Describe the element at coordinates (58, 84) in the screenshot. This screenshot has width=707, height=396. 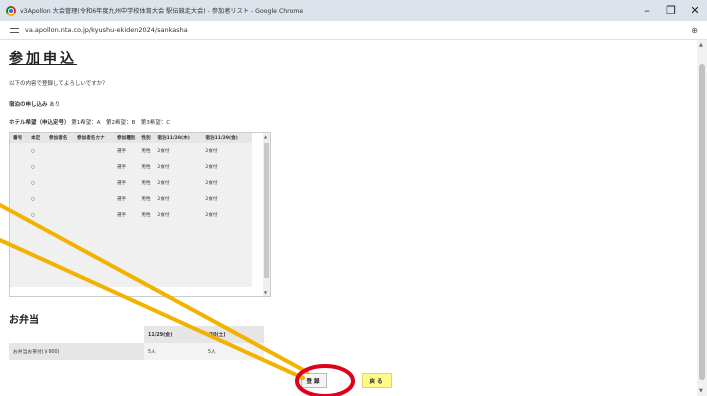
I see `confirm-message: 以下の内容で登録してよろしいですか？` at that location.